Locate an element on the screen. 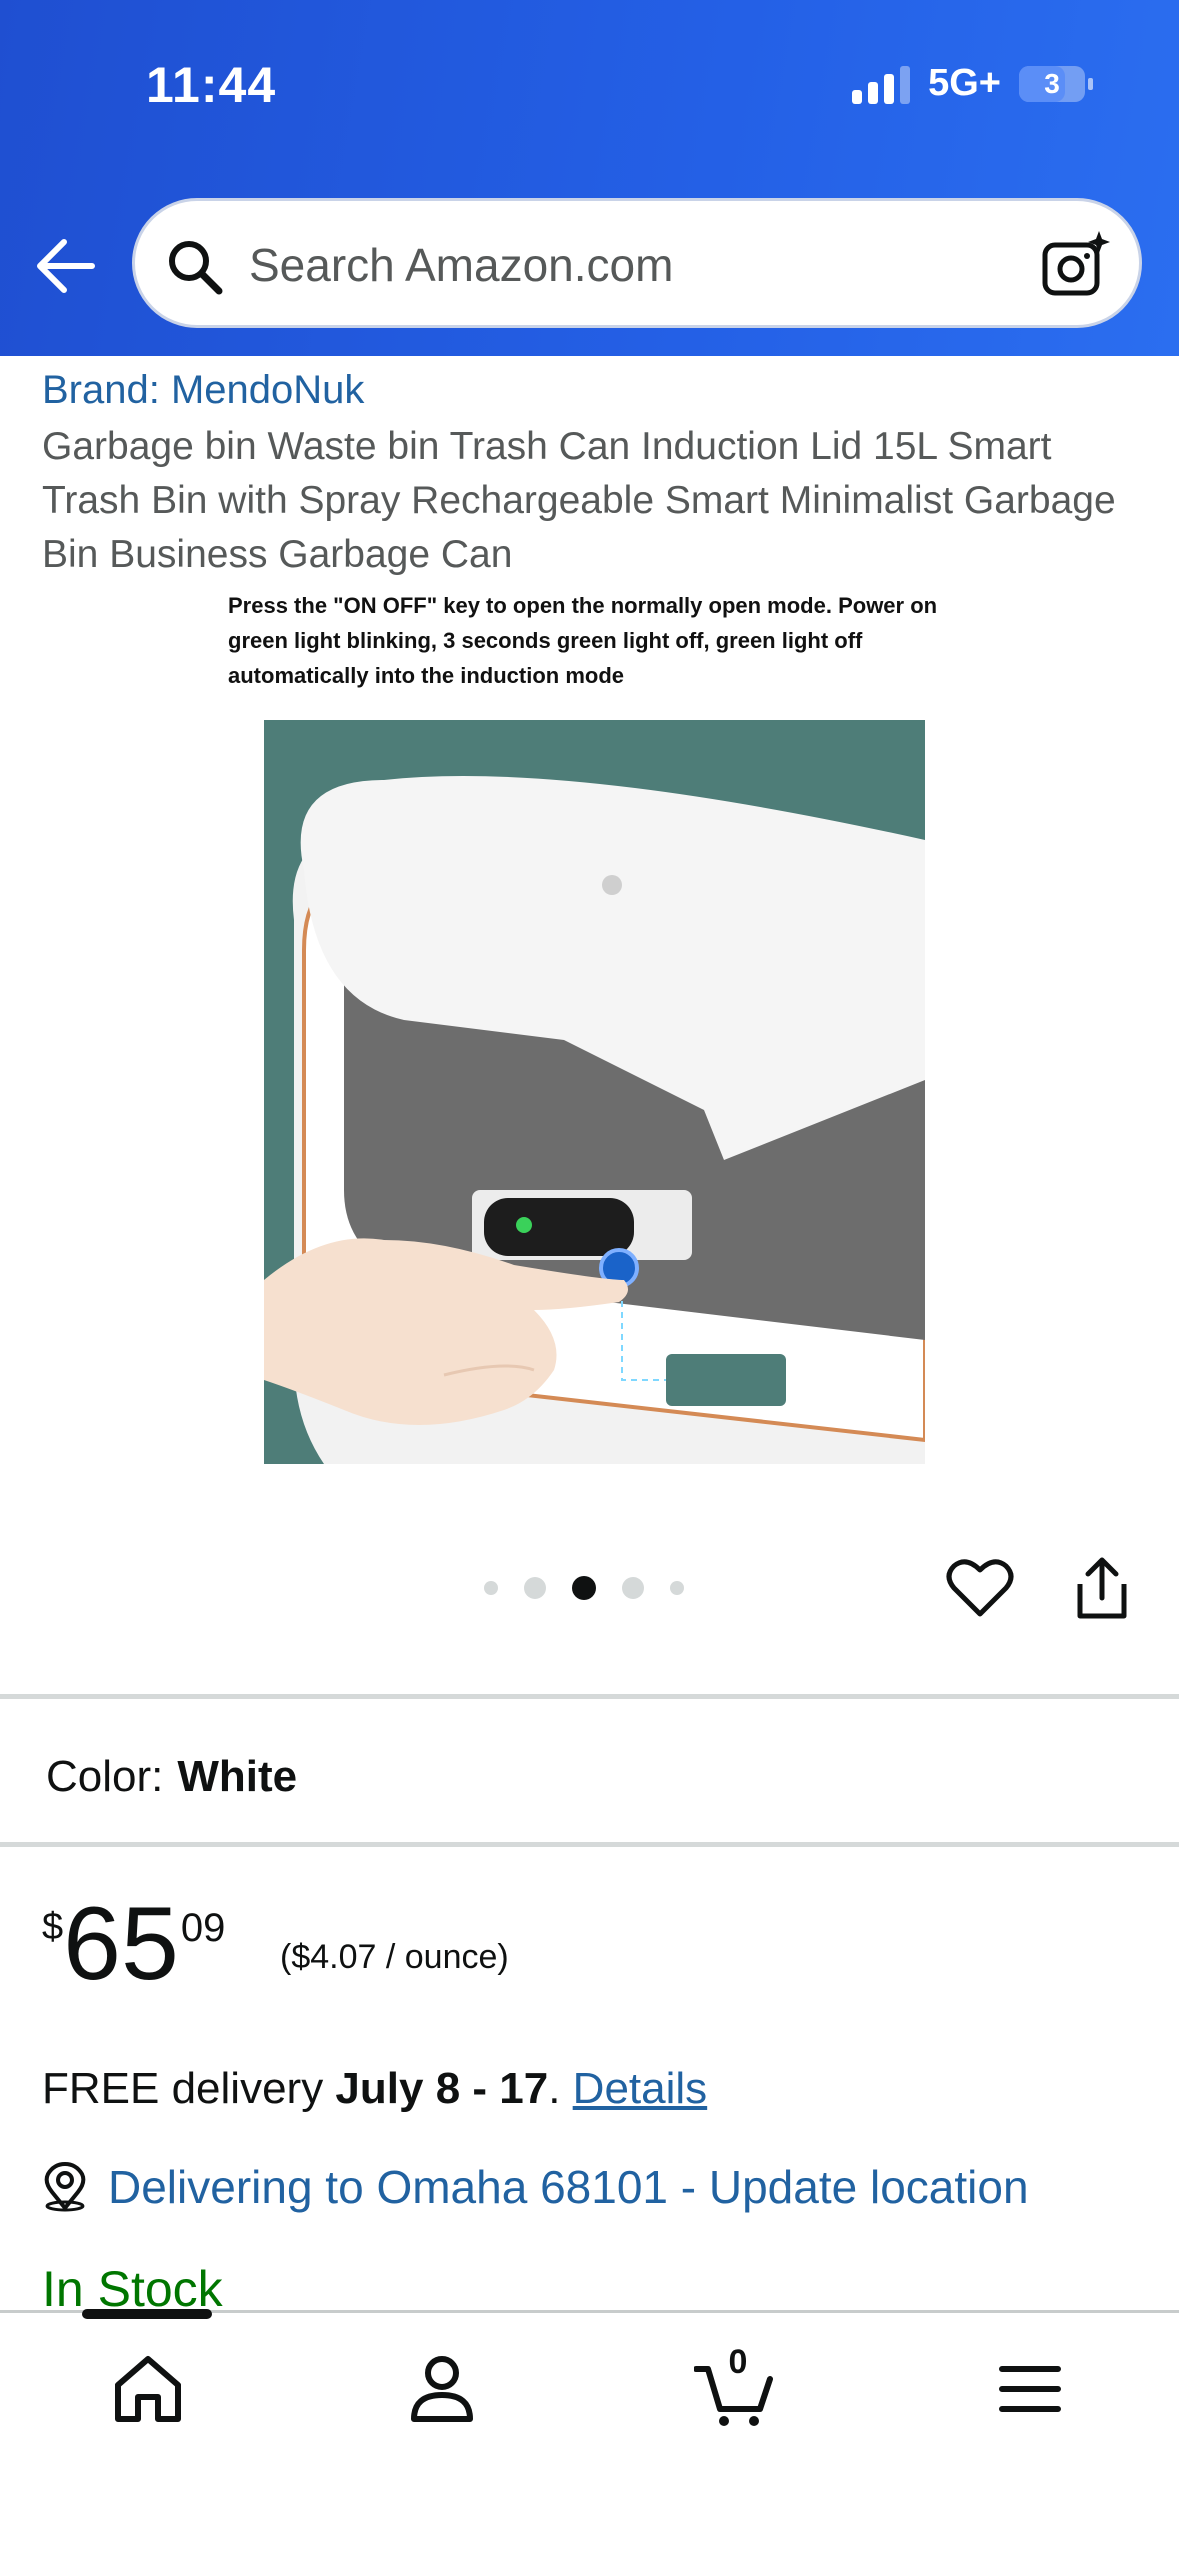 This screenshot has width=1179, height=2556. details-link: Details is located at coordinates (640, 2088).